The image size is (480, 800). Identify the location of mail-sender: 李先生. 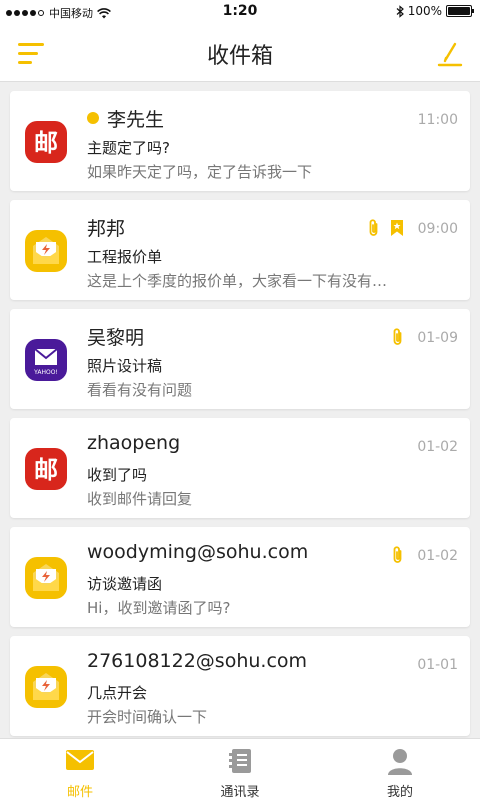
(125, 118).